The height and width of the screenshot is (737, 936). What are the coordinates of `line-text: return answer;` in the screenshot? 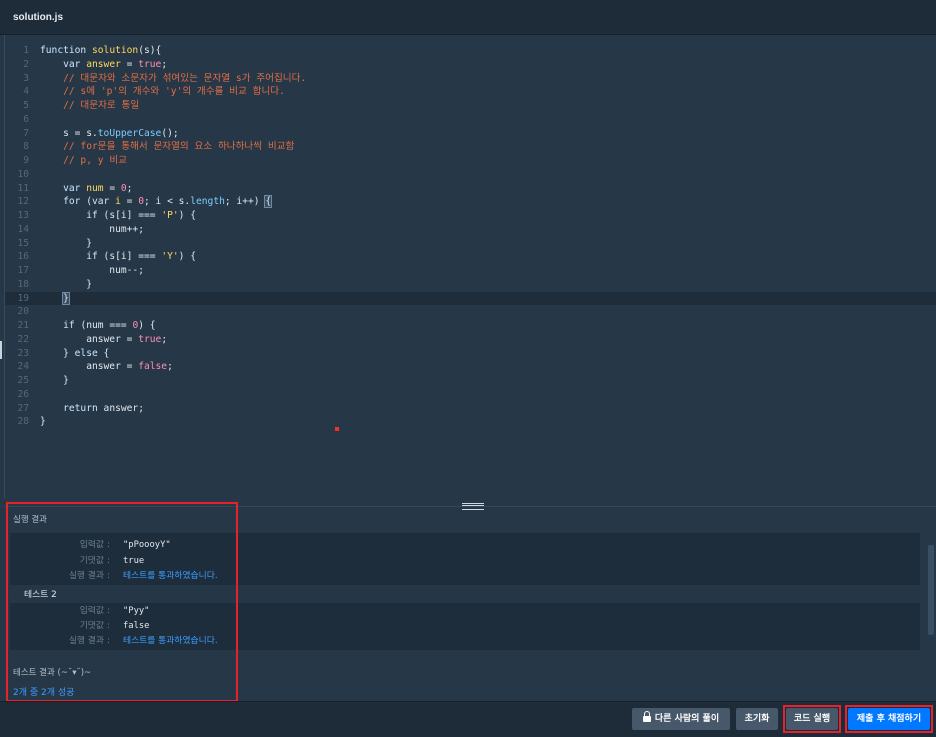 It's located at (92, 409).